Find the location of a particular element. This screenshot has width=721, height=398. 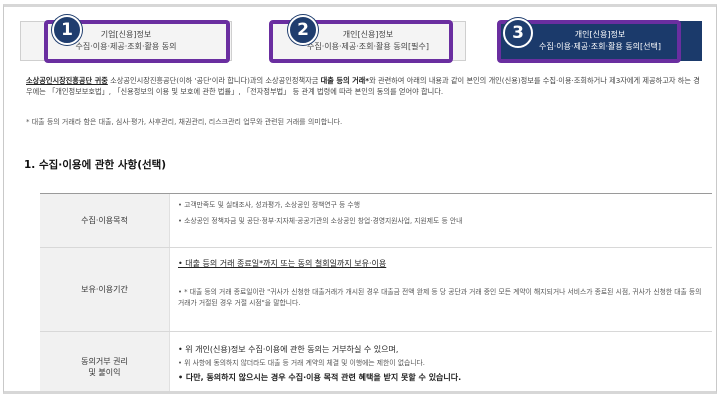

step-badge-3: 3 is located at coordinates (518, 33).